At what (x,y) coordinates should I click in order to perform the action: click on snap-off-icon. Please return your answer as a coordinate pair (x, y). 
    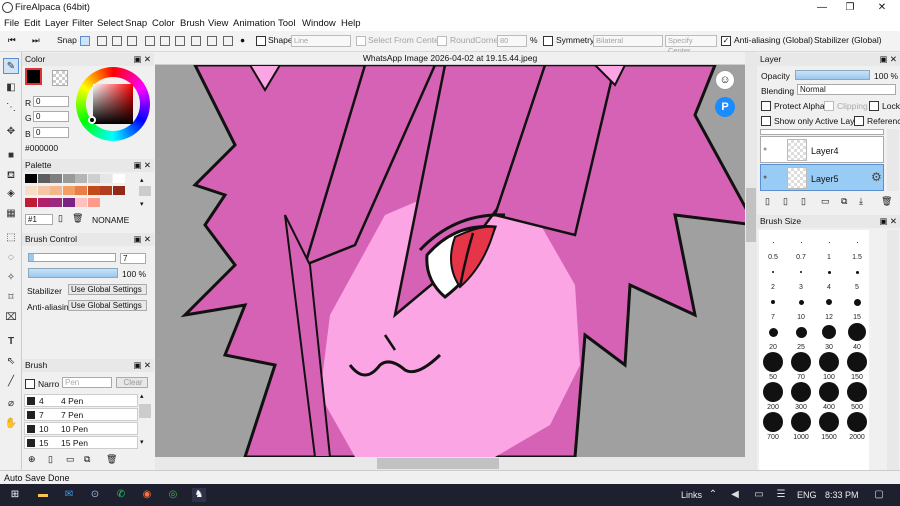
    Looking at the image, I should click on (85, 41).